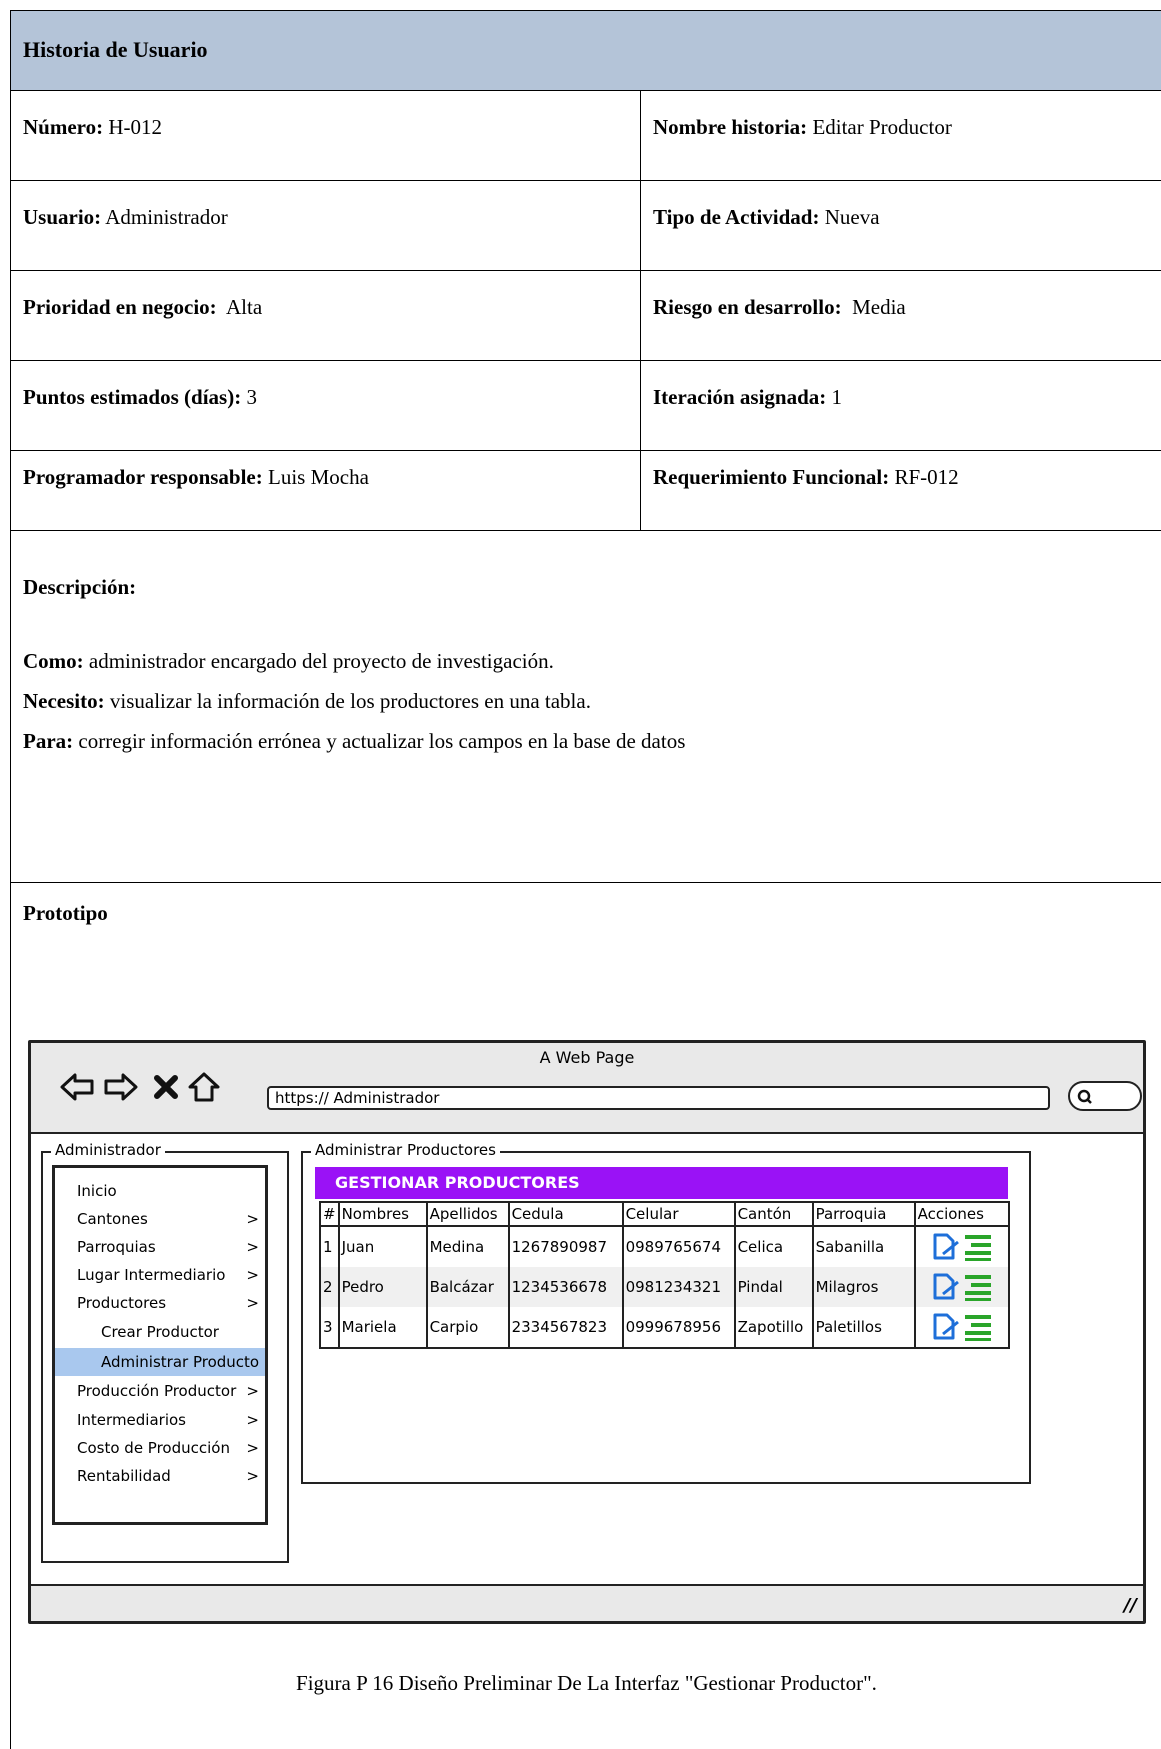  I want to click on field-iteracion: Iteración asignada: 1, so click(901, 406).